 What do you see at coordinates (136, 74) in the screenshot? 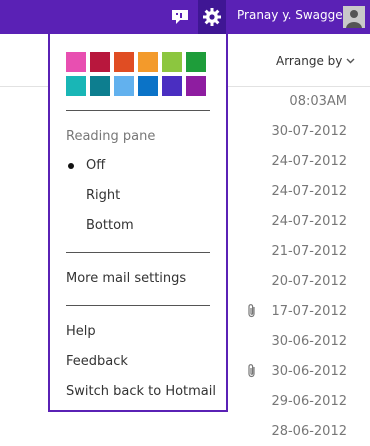
I see `theme-swatches` at bounding box center [136, 74].